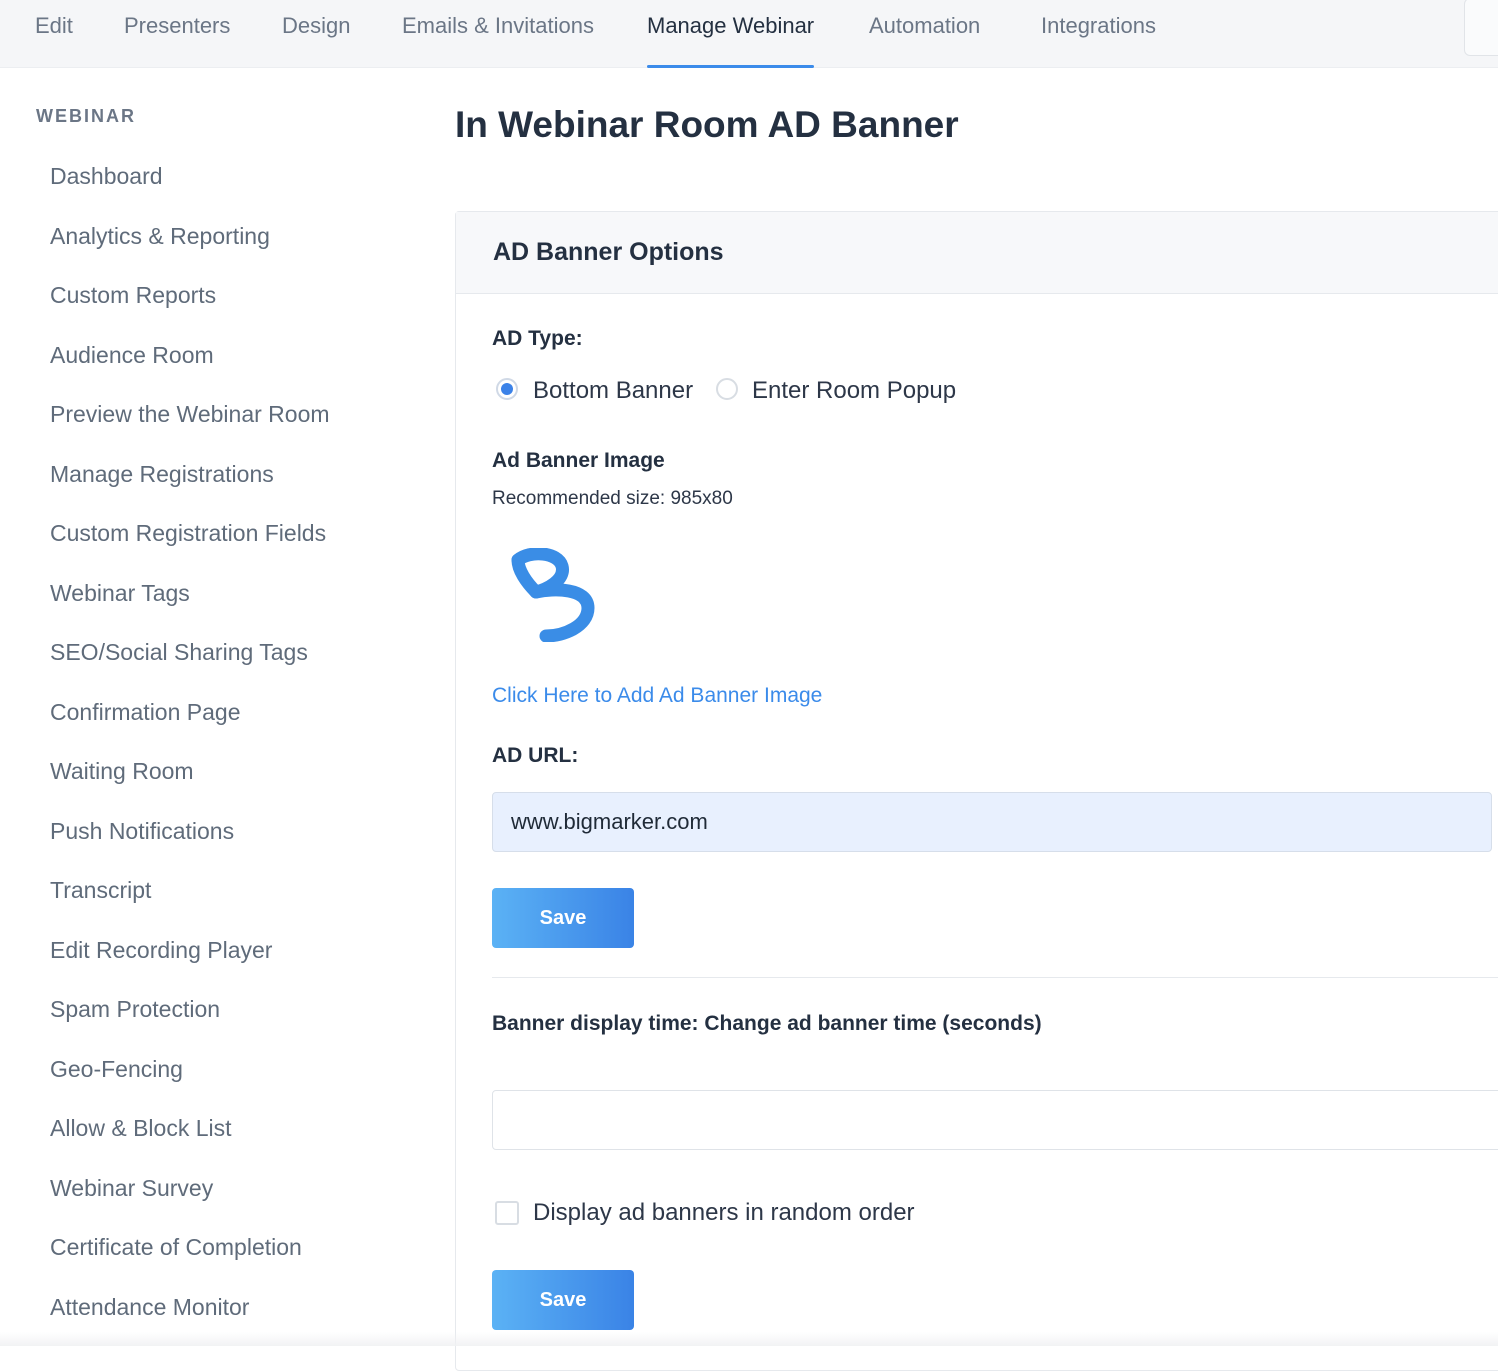  What do you see at coordinates (54, 34) in the screenshot?
I see `tab-edit: Edit` at bounding box center [54, 34].